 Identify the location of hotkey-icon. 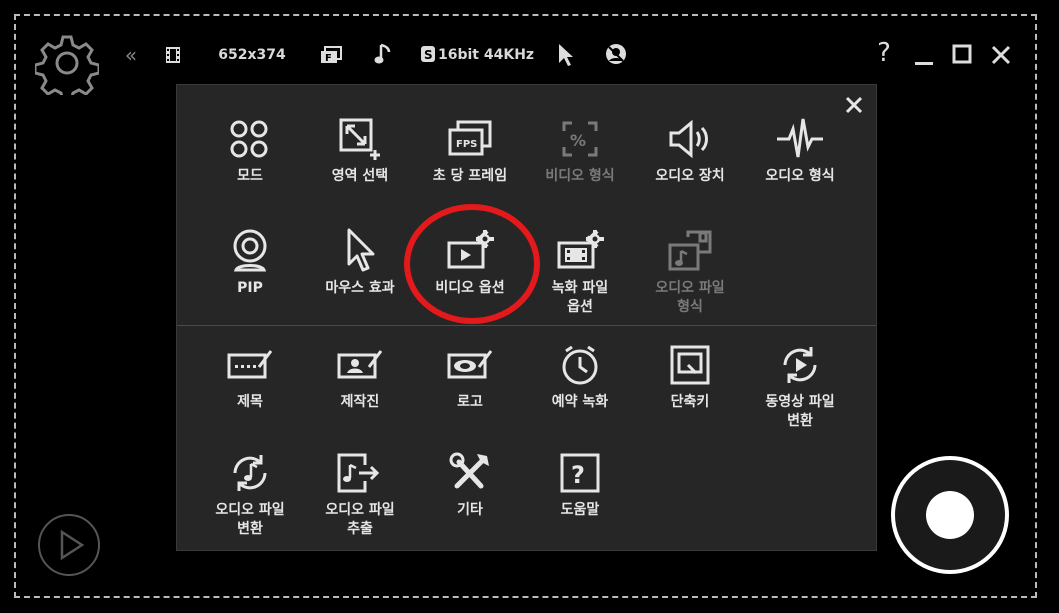
(690, 365).